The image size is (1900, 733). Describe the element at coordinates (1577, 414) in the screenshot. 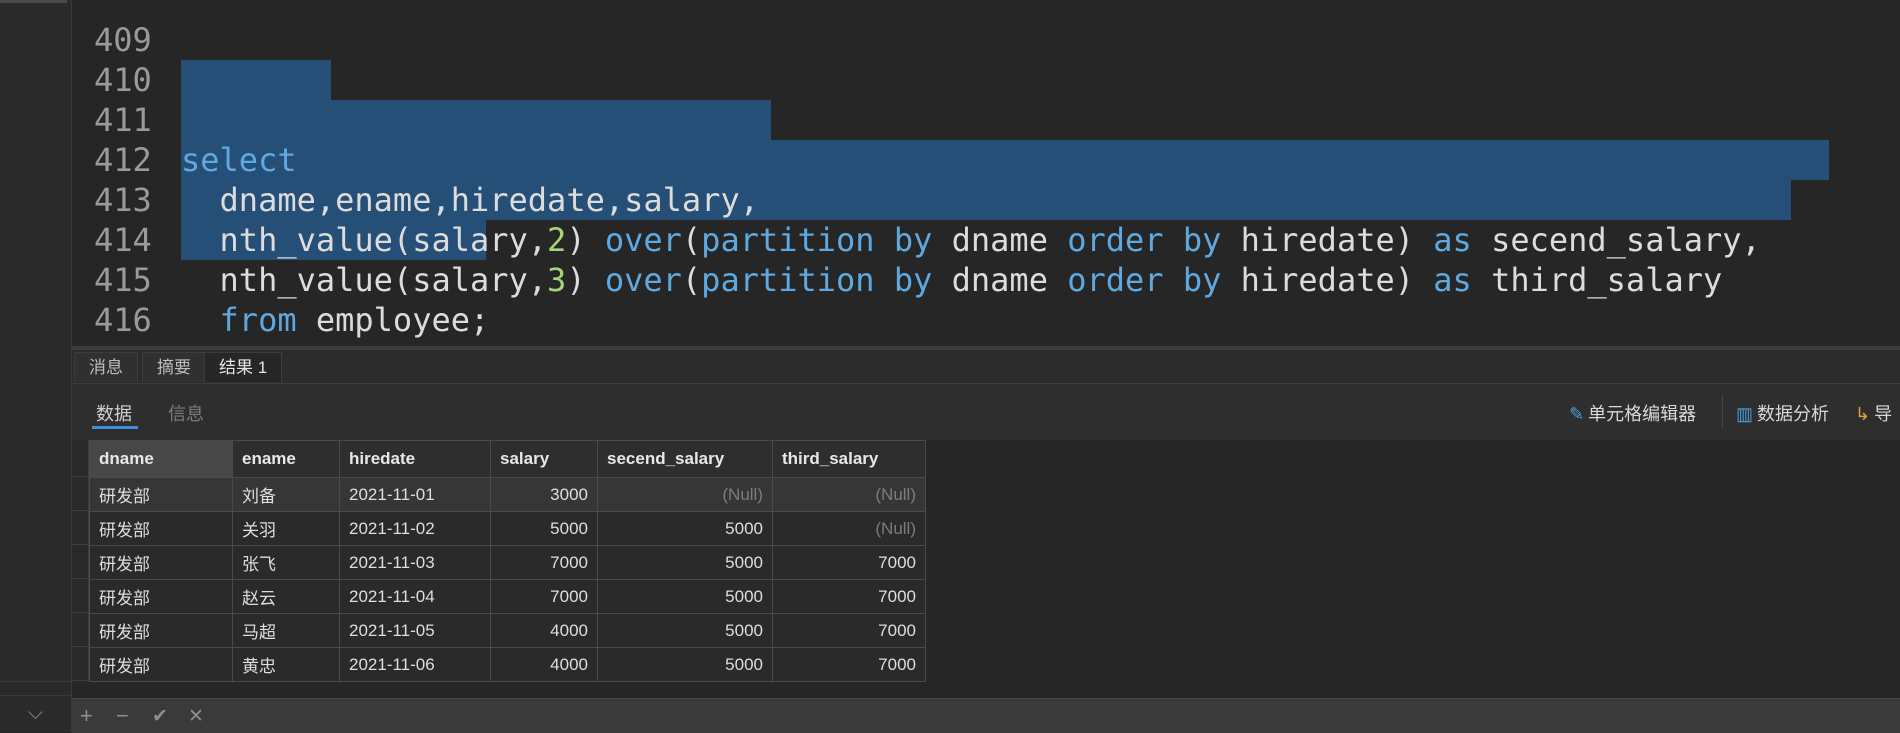

I see `pencil-icon: ✎` at that location.